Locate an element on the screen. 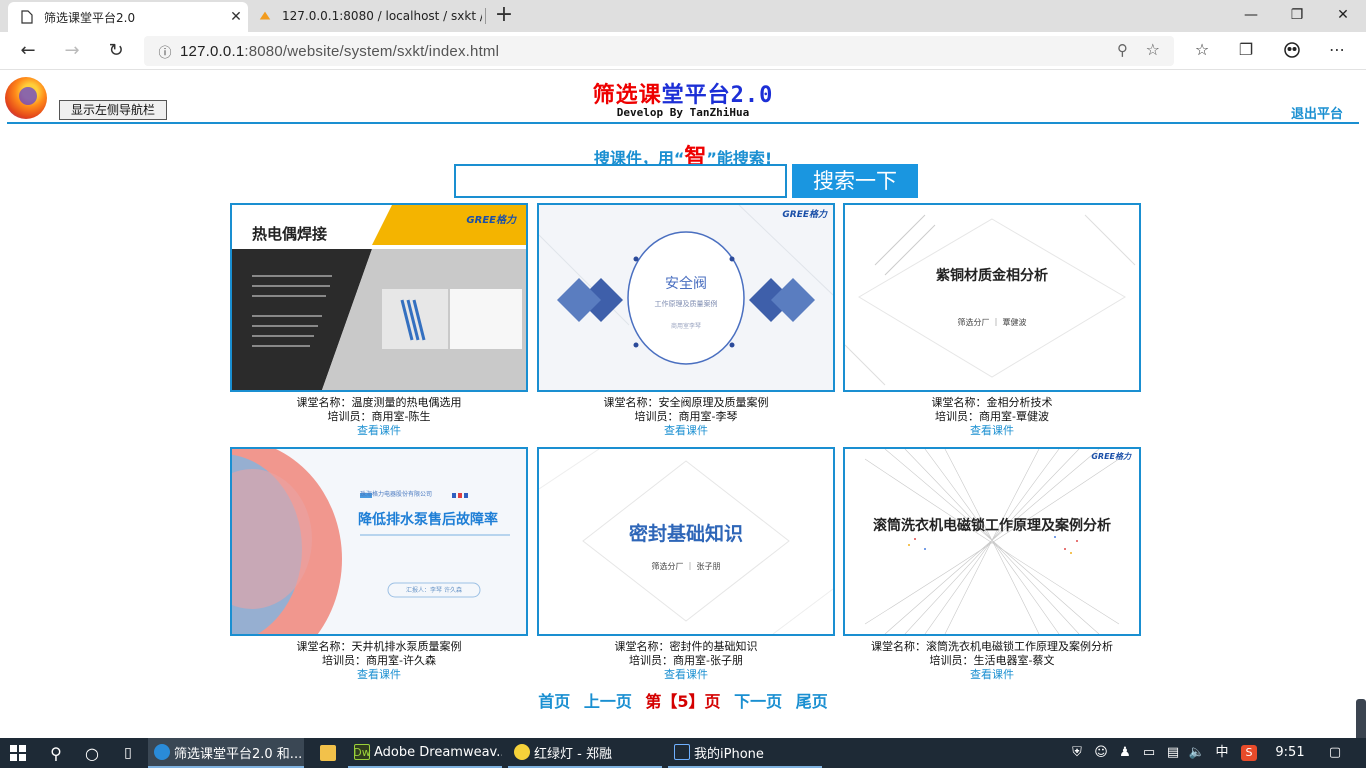 The height and width of the screenshot is (768, 1366). taskbar-item-label: 红绿灯 - 郑融 is located at coordinates (573, 754).